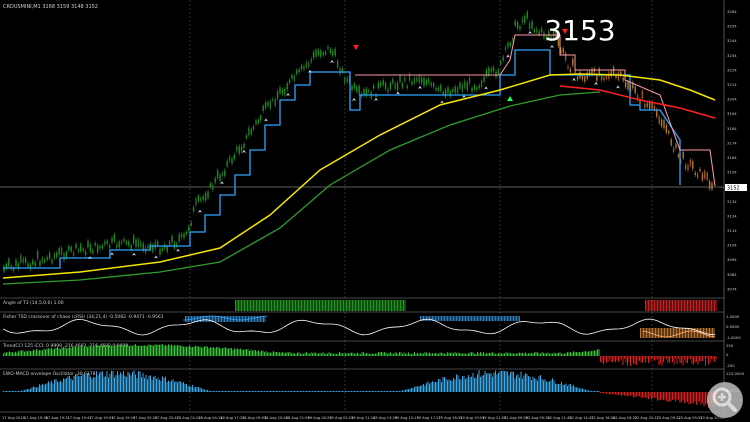  I want to click on time-axis-label: 19 Aug 15:13, so click(407, 418).